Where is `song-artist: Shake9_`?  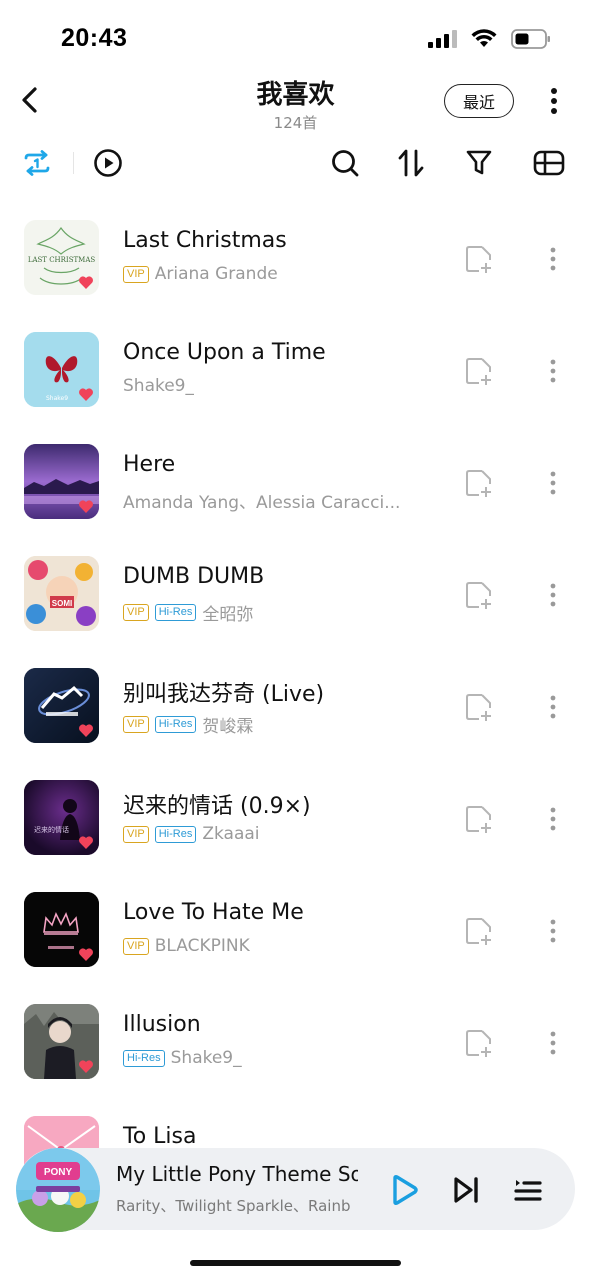 song-artist: Shake9_ is located at coordinates (206, 1058).